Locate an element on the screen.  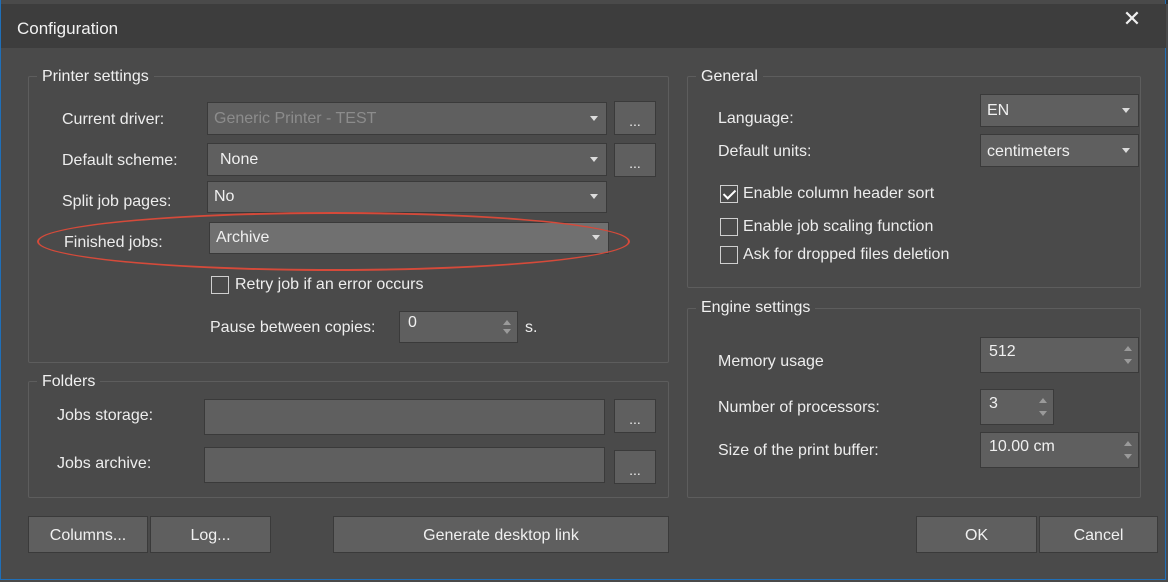
pause-unit-label: s. is located at coordinates (531, 327).